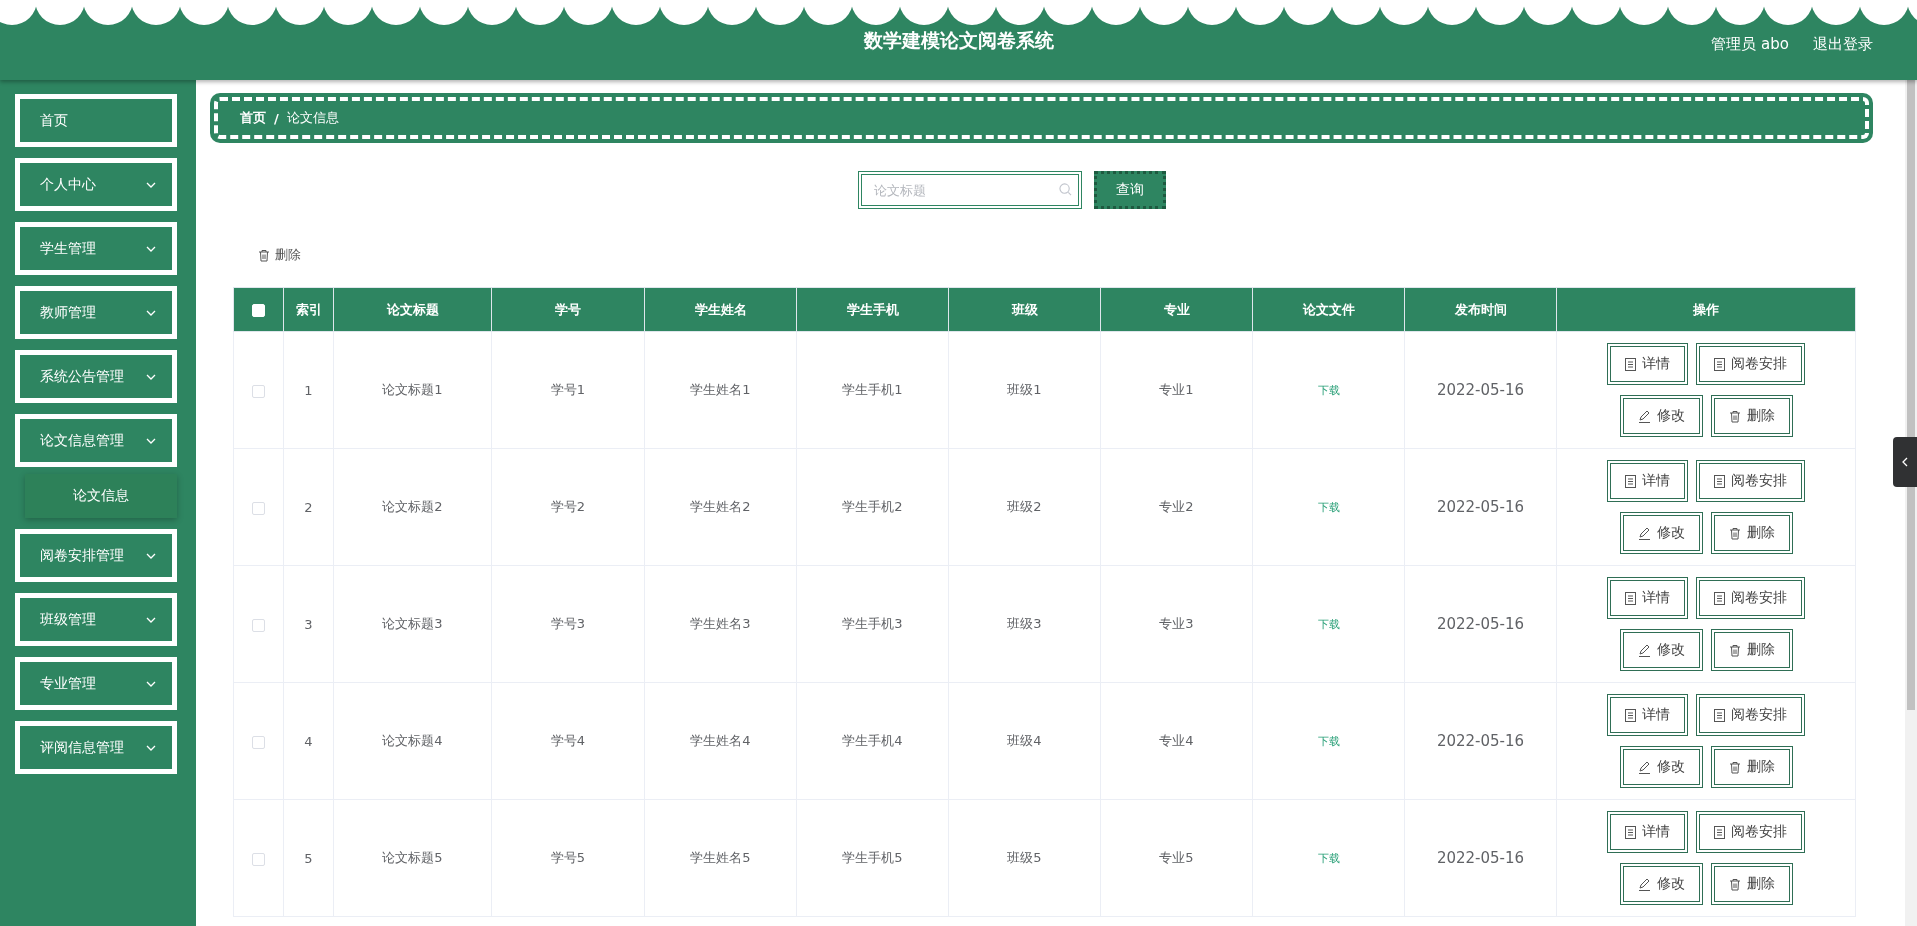  What do you see at coordinates (872, 624) in the screenshot?
I see `table-cell: 学生手机3` at bounding box center [872, 624].